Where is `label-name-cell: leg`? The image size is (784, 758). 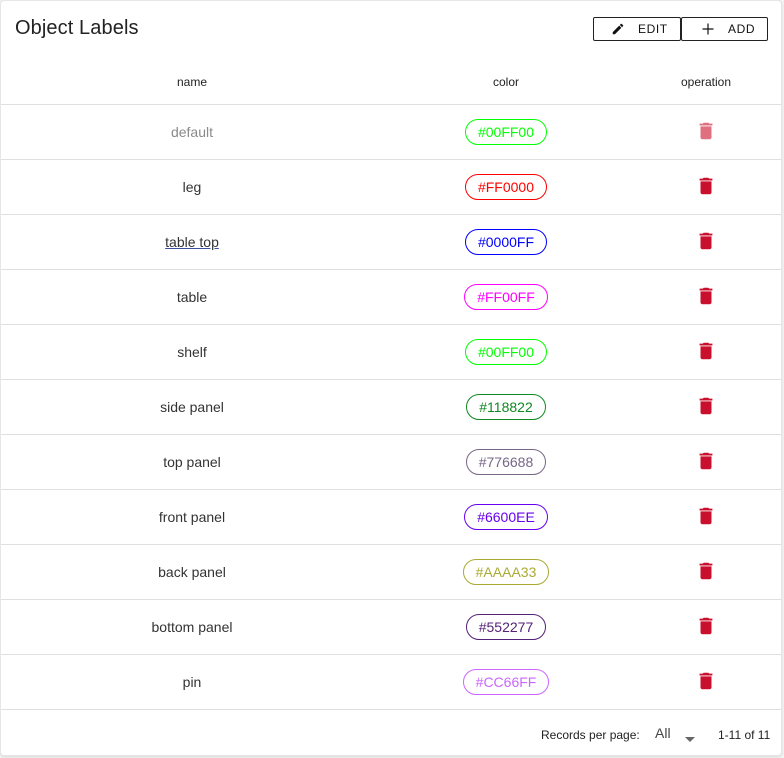
label-name-cell: leg is located at coordinates (192, 187).